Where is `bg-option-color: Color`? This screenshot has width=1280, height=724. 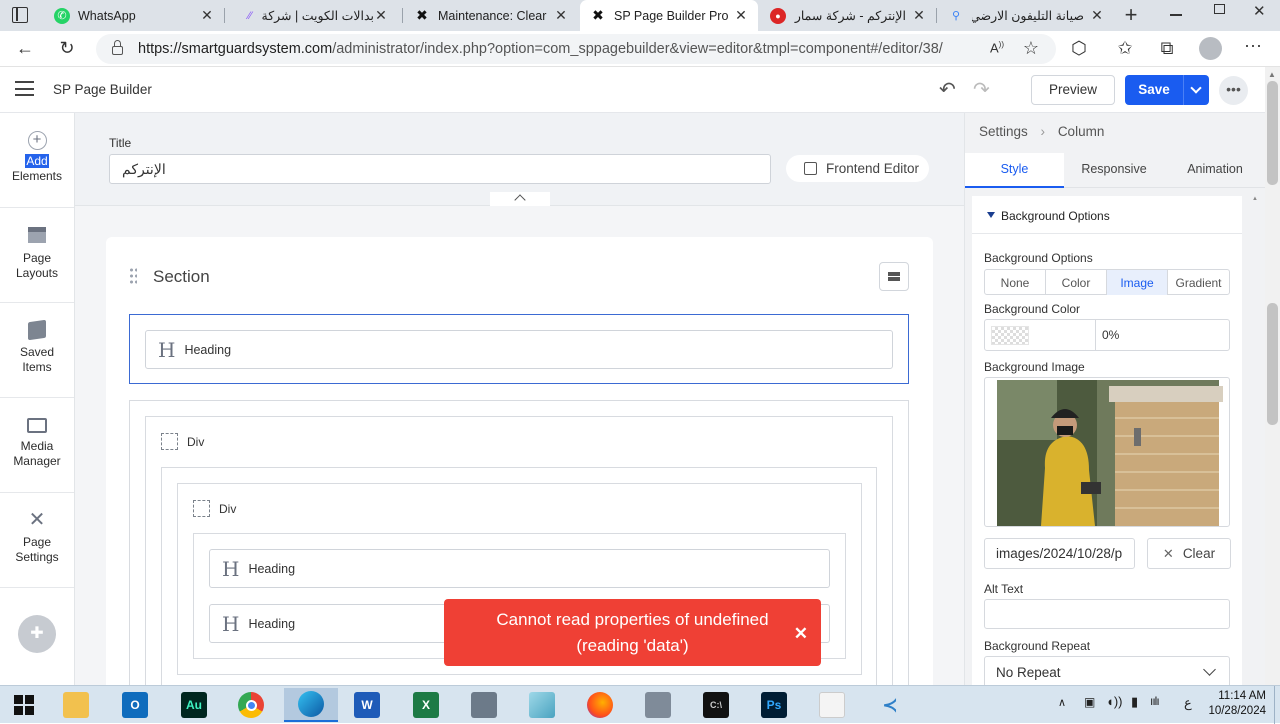 bg-option-color: Color is located at coordinates (1076, 282).